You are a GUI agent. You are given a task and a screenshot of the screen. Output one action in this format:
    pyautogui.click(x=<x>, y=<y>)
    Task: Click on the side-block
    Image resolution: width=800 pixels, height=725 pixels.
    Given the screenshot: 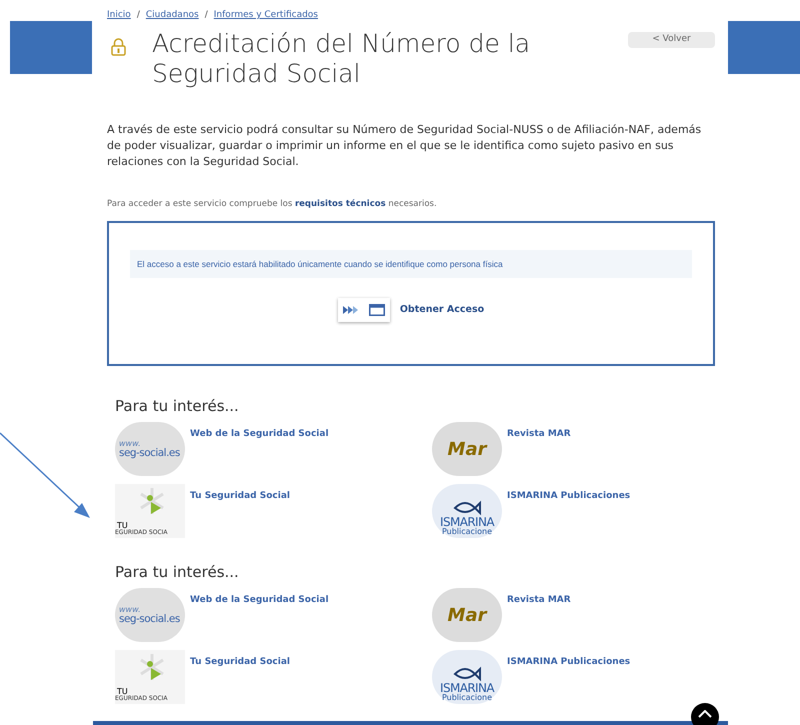 What is the action you would take?
    pyautogui.click(x=764, y=47)
    